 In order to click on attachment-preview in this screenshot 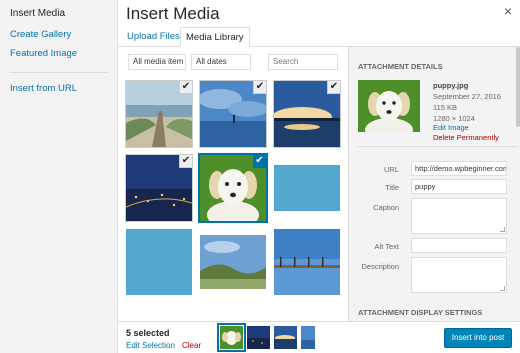, I will do `click(389, 106)`.